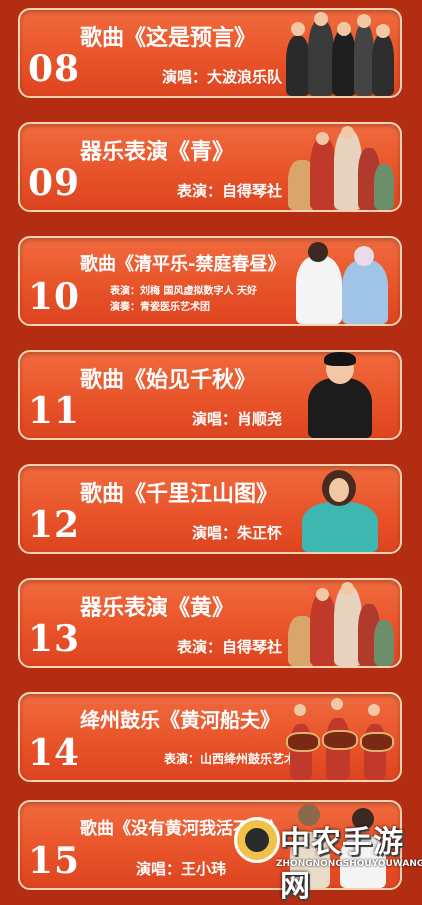  What do you see at coordinates (210, 623) in the screenshot?
I see `program-card-13: 器乐表演《黄》 表演：自得琴社 13` at bounding box center [210, 623].